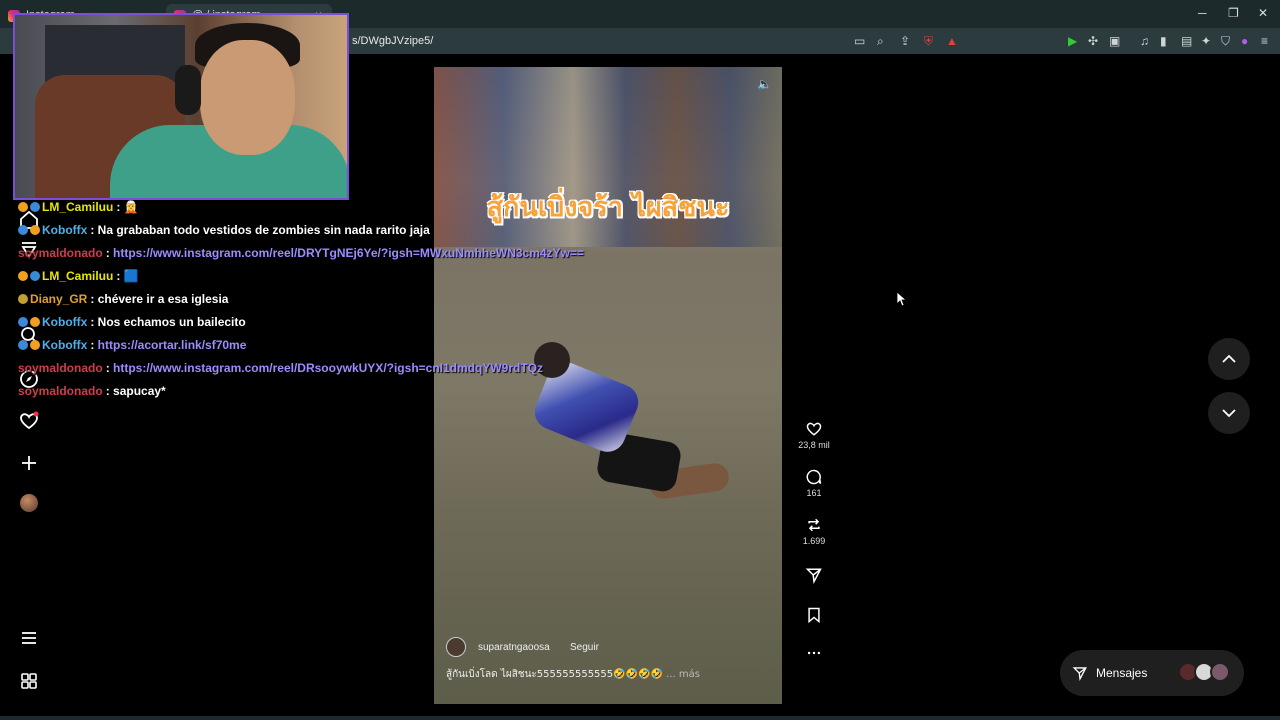 The image size is (1280, 720). I want to click on wallet-icon: ▤, so click(1186, 41).